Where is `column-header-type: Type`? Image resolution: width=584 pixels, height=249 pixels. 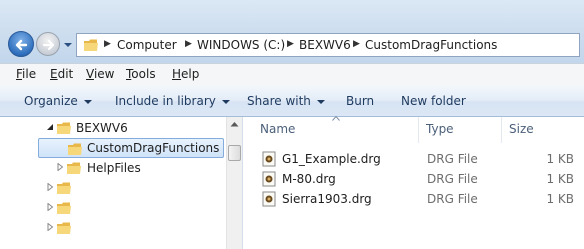
column-header-type: Type is located at coordinates (440, 129).